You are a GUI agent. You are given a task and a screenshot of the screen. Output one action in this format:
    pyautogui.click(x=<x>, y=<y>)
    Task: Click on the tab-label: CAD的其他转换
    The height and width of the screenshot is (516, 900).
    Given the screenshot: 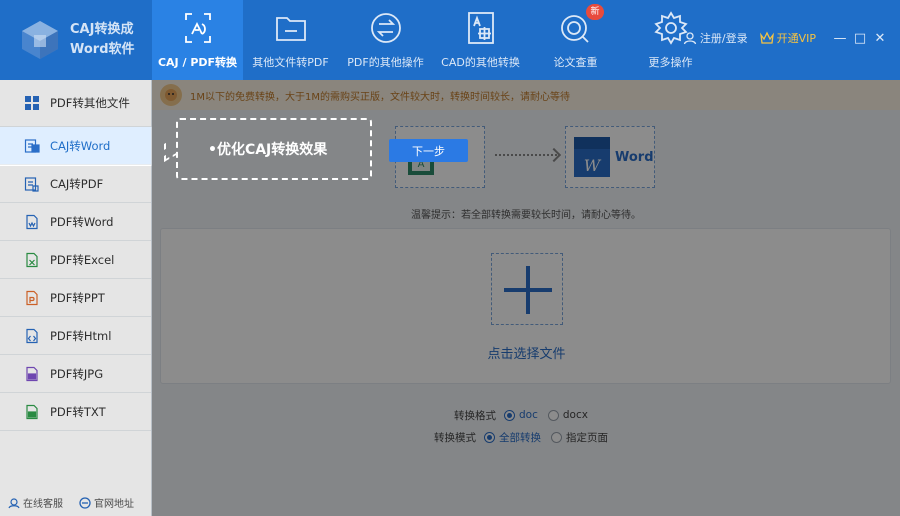 What is the action you would take?
    pyautogui.click(x=480, y=62)
    